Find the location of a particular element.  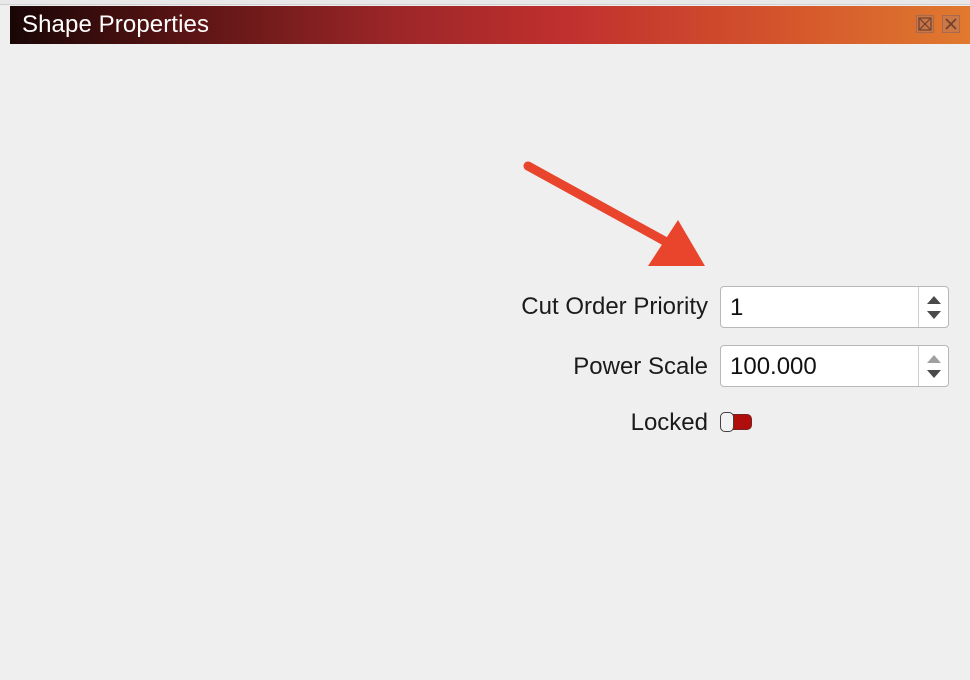

toggle-knob is located at coordinates (727, 422).